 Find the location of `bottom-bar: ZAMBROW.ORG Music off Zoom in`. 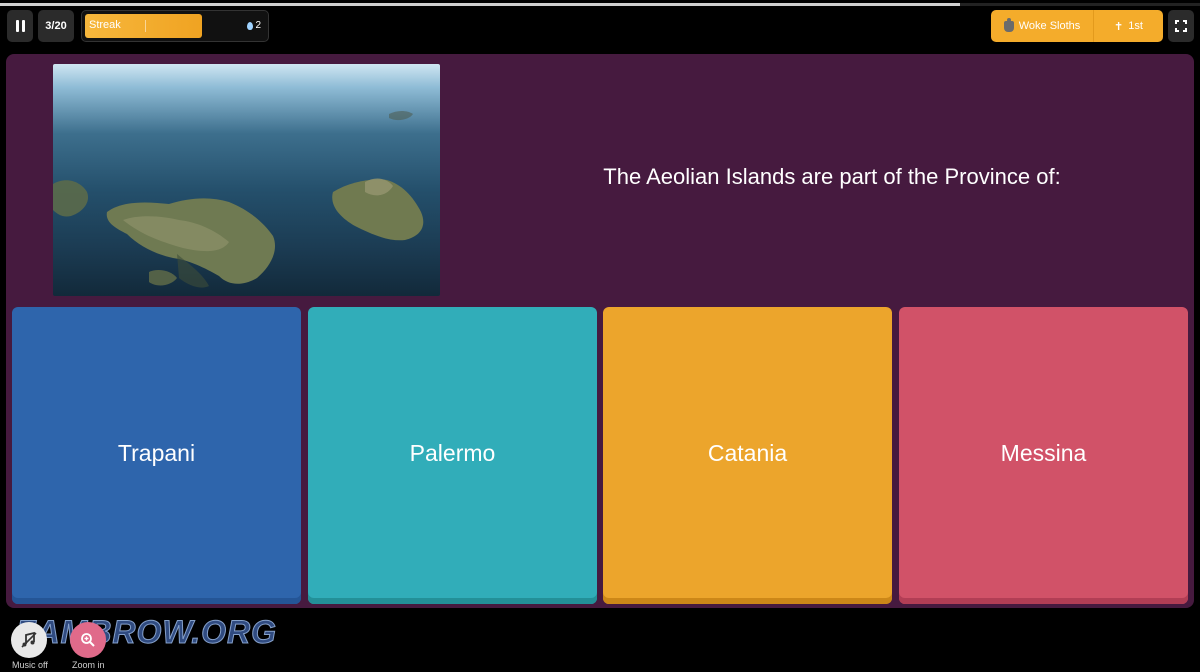

bottom-bar: ZAMBROW.ORG Music off Zoom in is located at coordinates (600, 642).